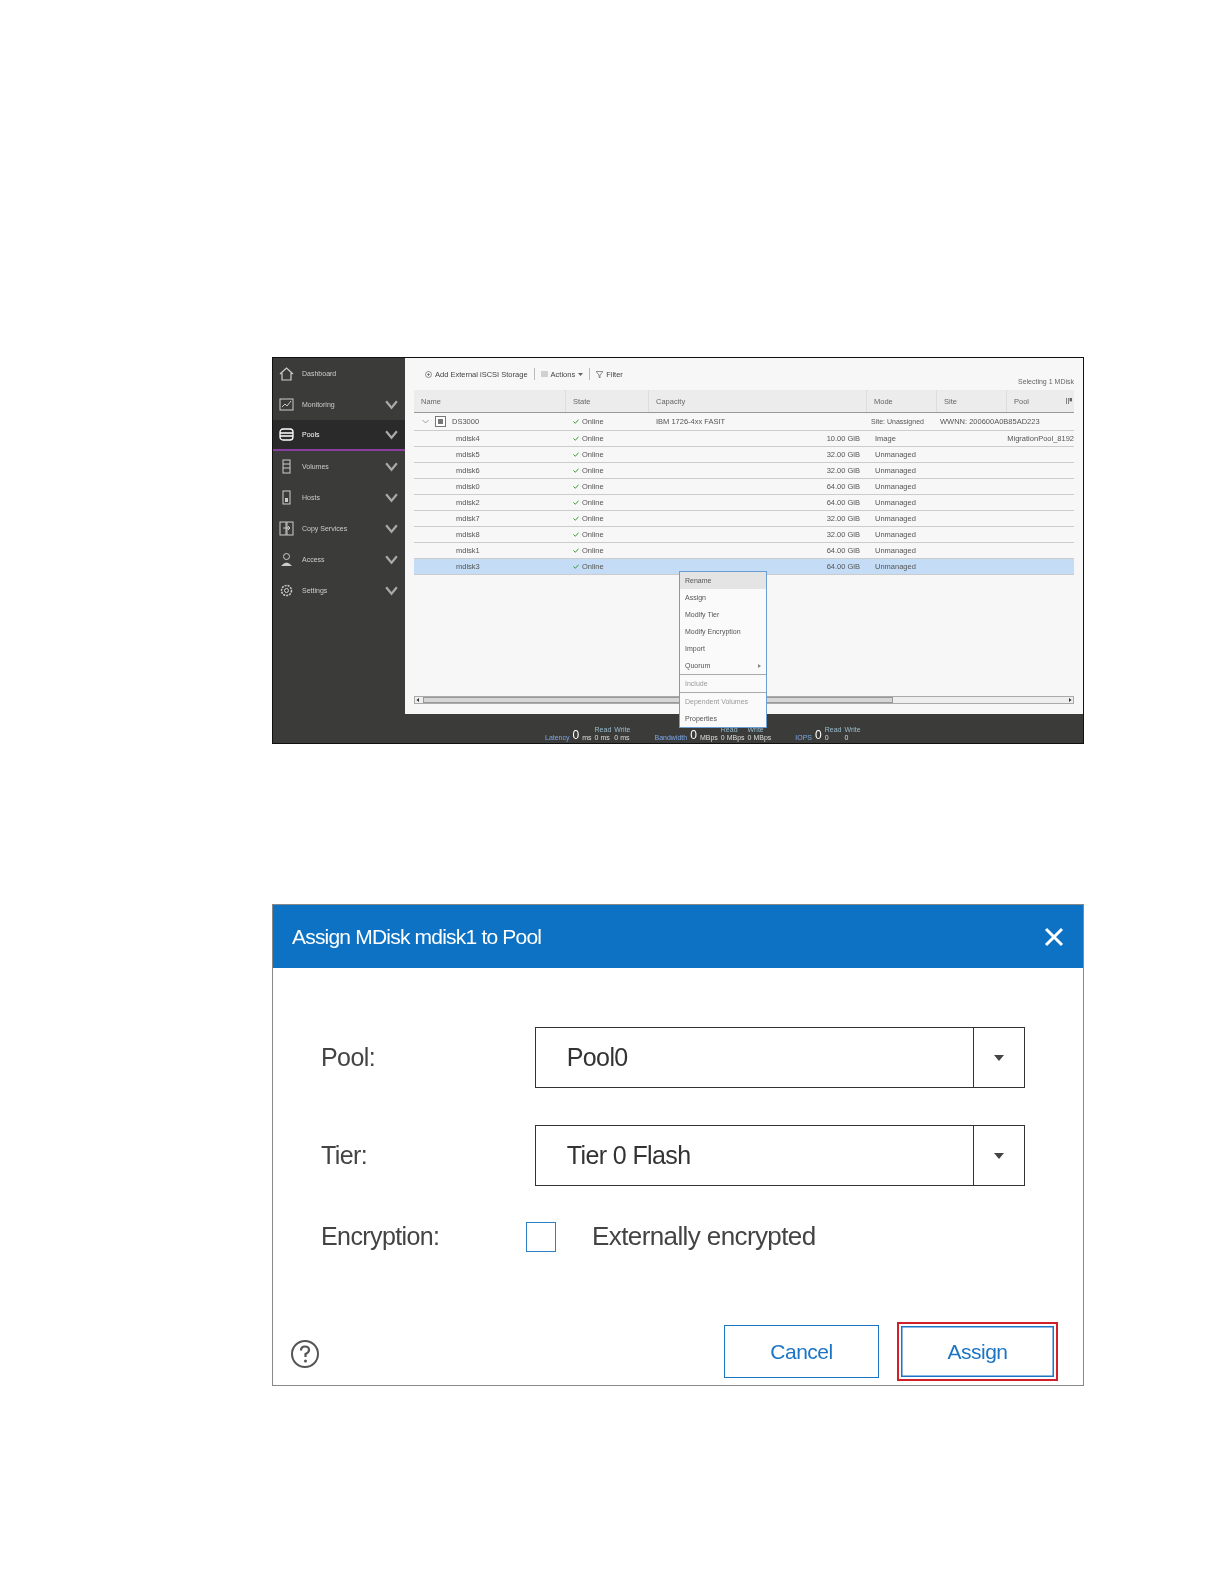  What do you see at coordinates (286, 528) in the screenshot?
I see `copy-icon` at bounding box center [286, 528].